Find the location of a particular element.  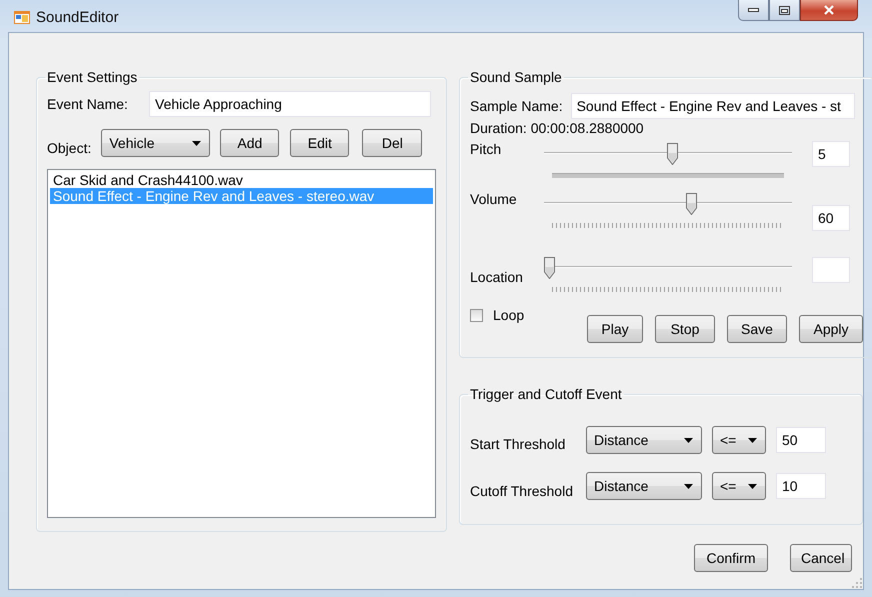

app-icon is located at coordinates (22, 17).